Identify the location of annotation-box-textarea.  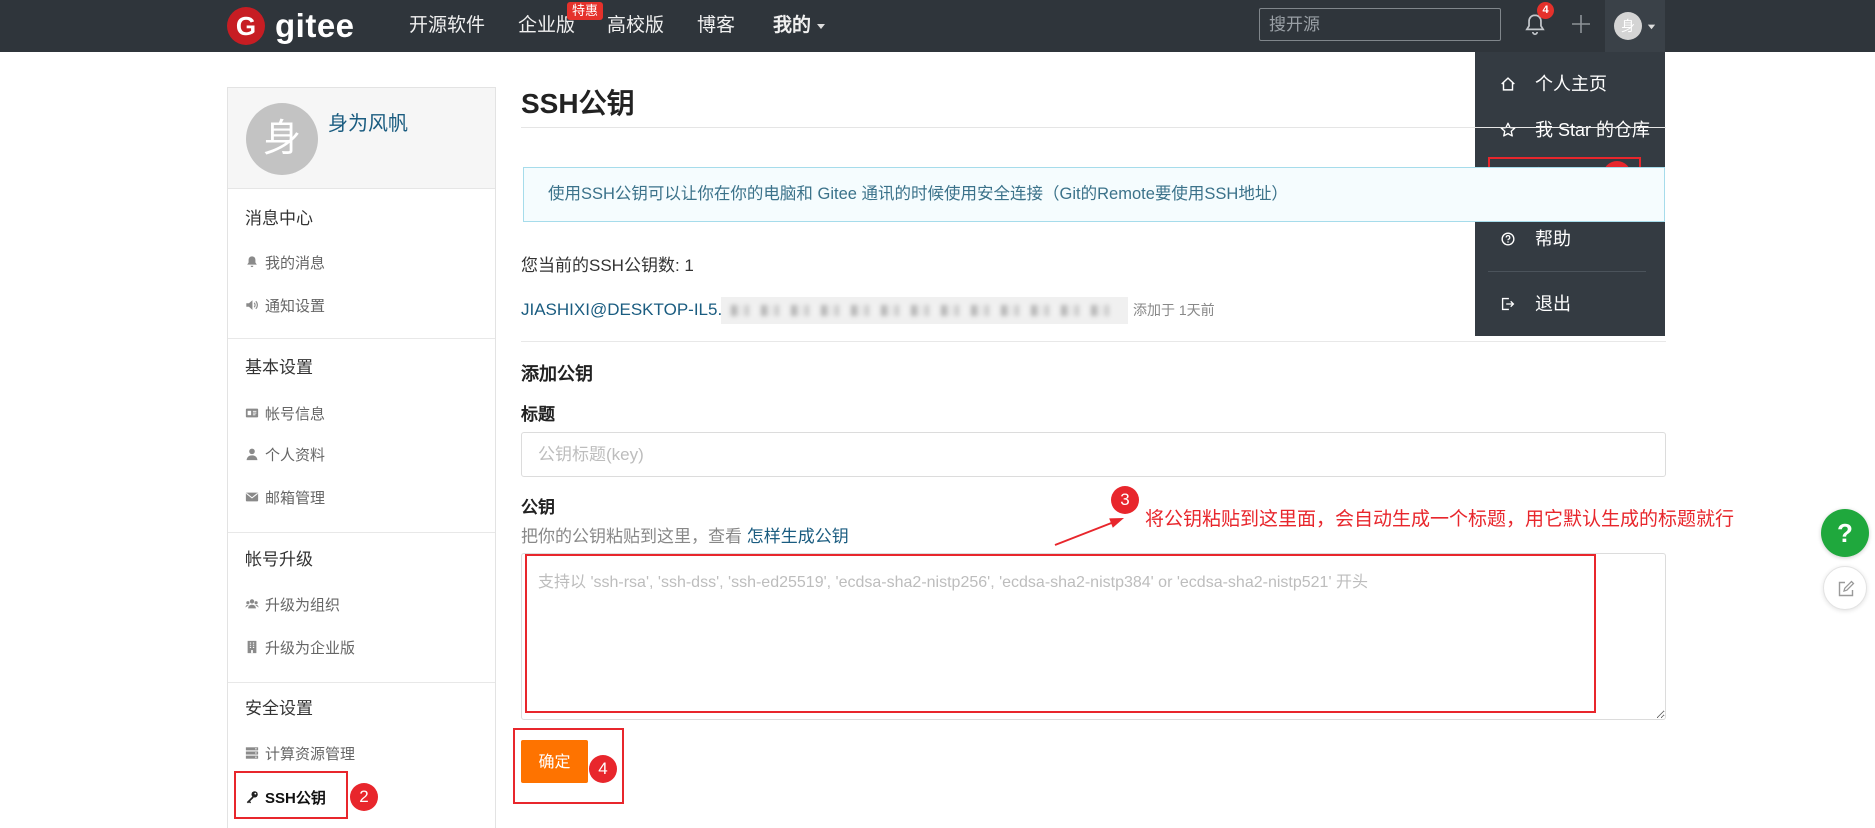
(1060, 633).